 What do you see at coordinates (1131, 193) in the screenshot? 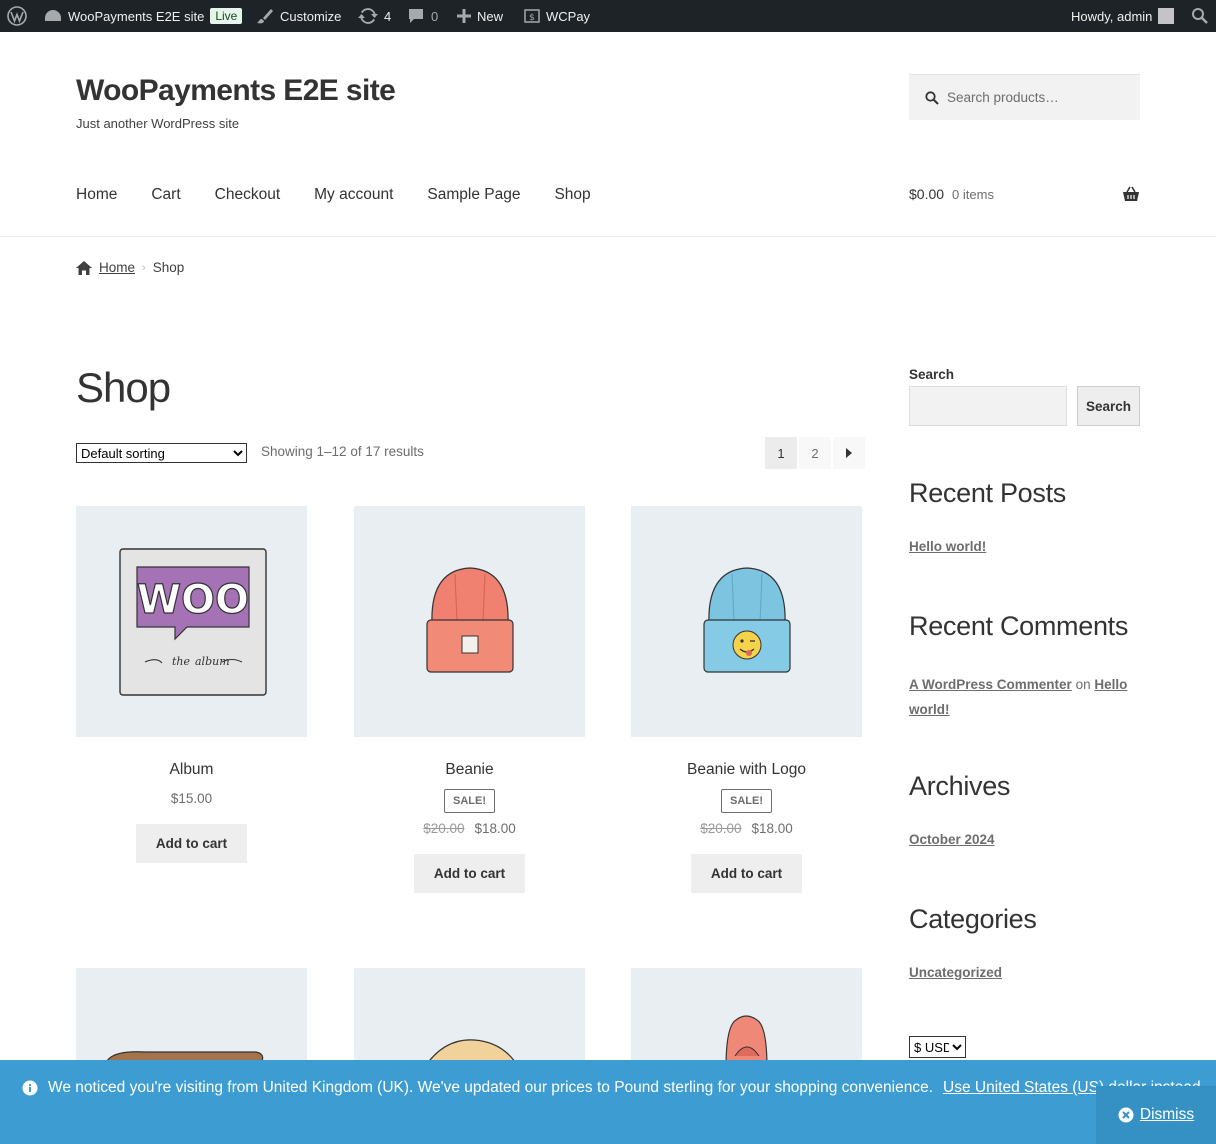
I see `basket-icon` at bounding box center [1131, 193].